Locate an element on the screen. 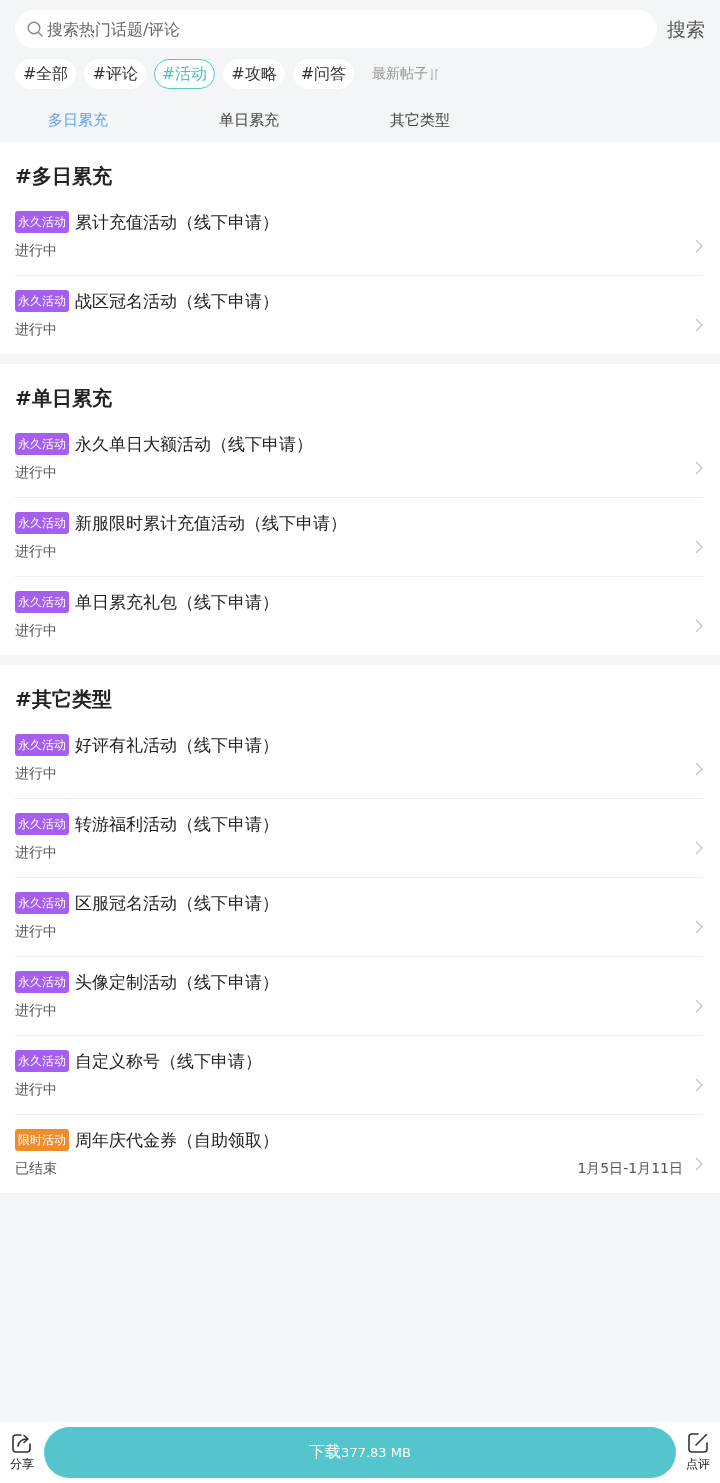 The image size is (720, 1483). section-title: #其它类型 is located at coordinates (64, 699).